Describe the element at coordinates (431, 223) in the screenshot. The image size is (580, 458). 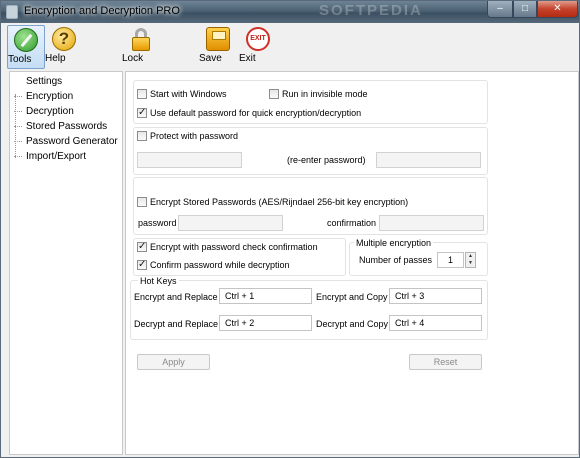
I see `stored-confirmation-field` at that location.